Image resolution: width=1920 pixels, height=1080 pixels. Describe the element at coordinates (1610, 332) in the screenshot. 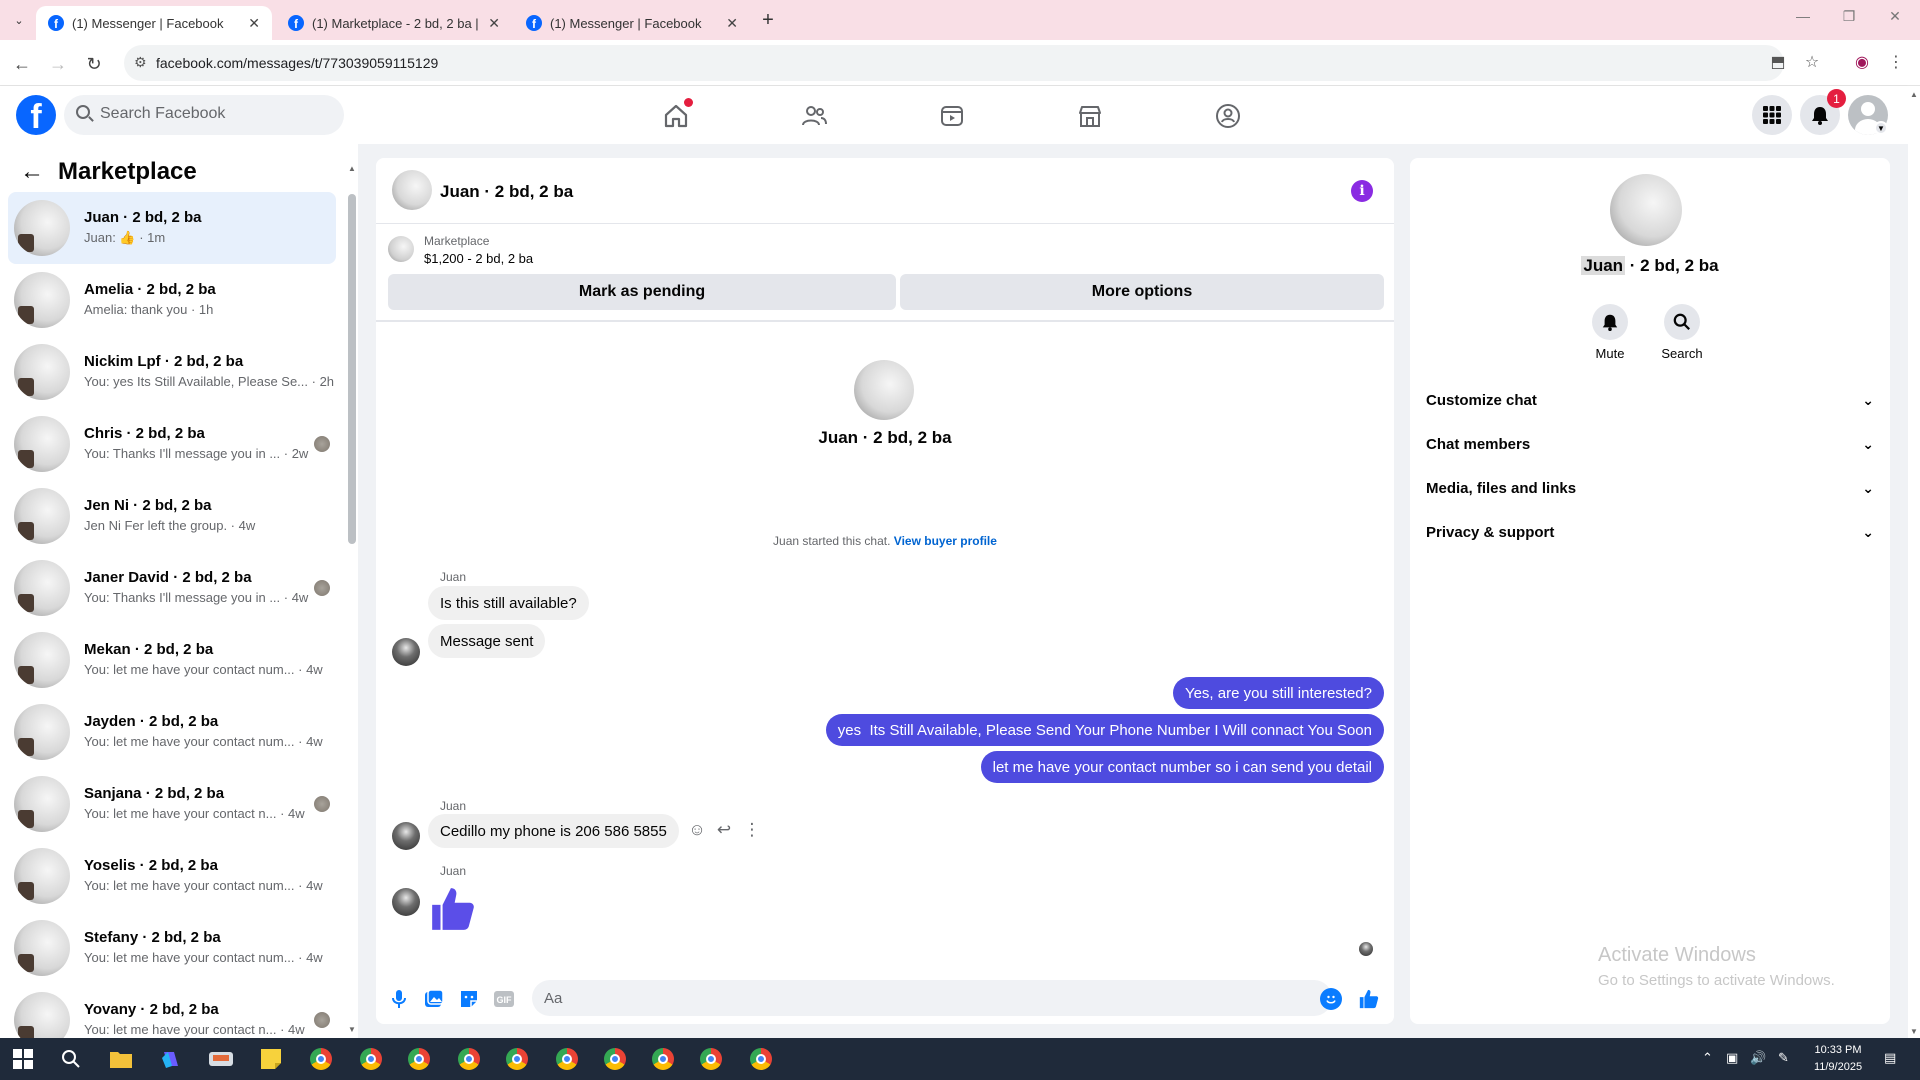

I see `mute-action: Mute` at that location.